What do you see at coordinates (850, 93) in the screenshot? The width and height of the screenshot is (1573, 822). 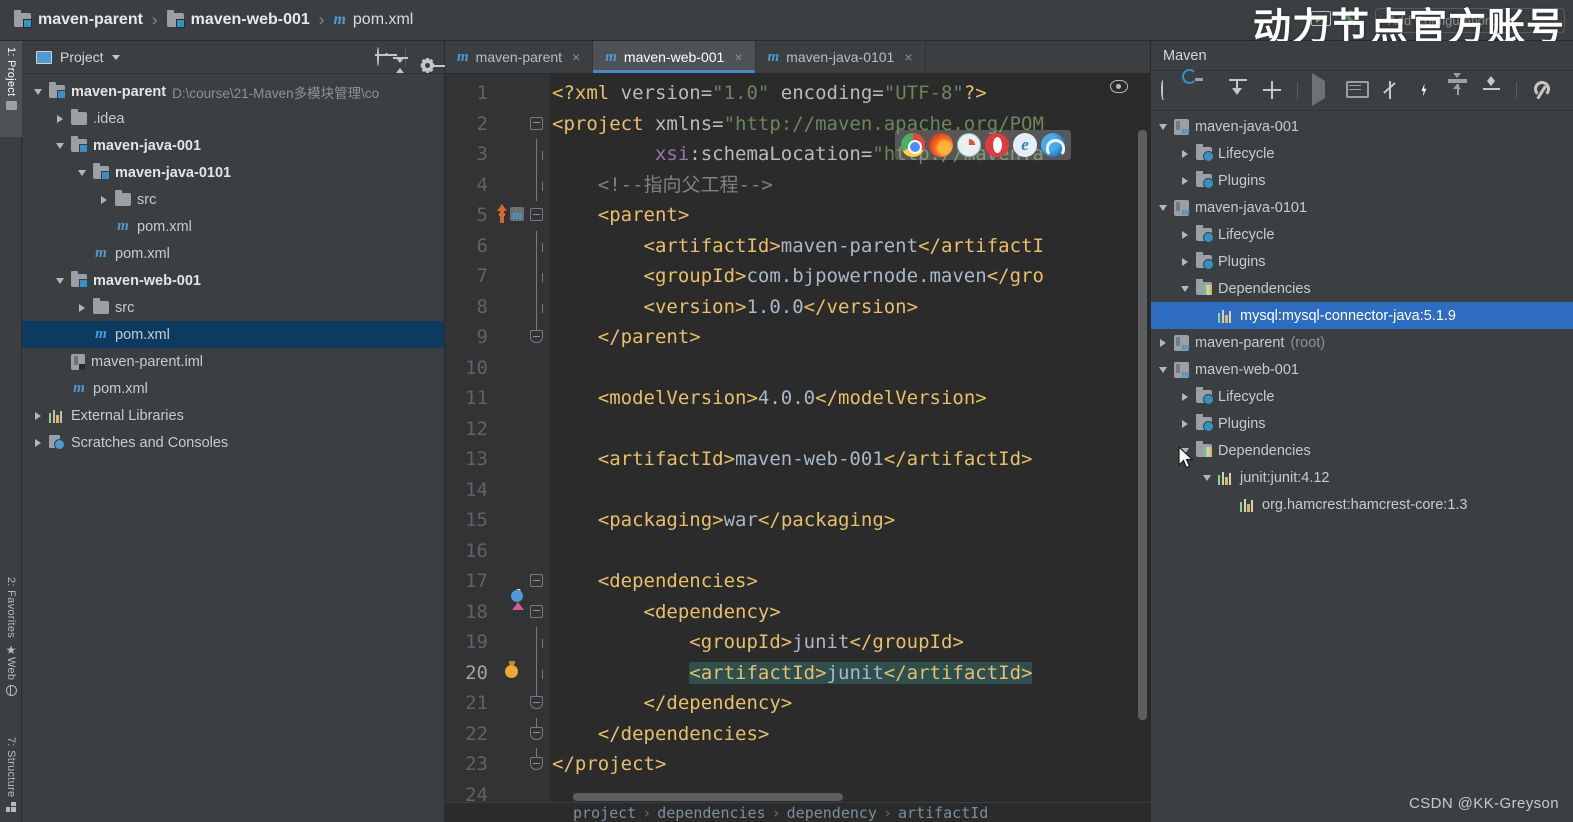 I see `code-line: <?xml version="1.0" encoding="UTF-8"?>` at bounding box center [850, 93].